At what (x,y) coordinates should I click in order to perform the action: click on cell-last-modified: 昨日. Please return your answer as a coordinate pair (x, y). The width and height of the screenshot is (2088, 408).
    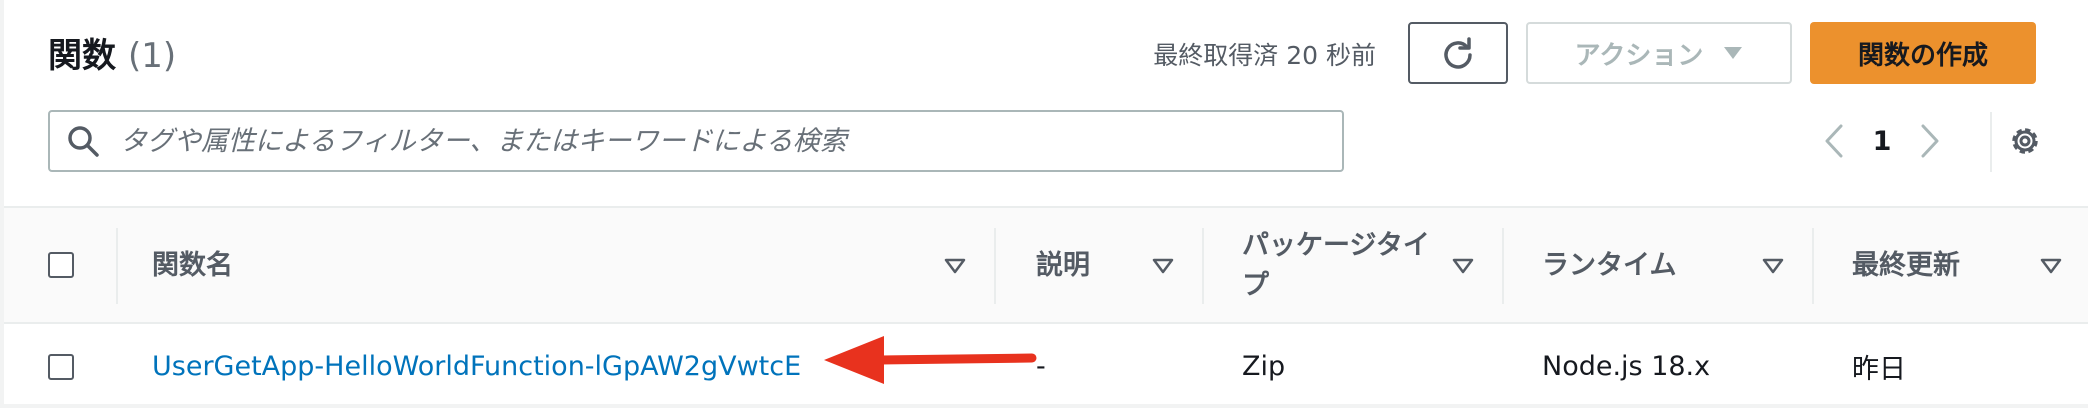
    Looking at the image, I should click on (1879, 369).